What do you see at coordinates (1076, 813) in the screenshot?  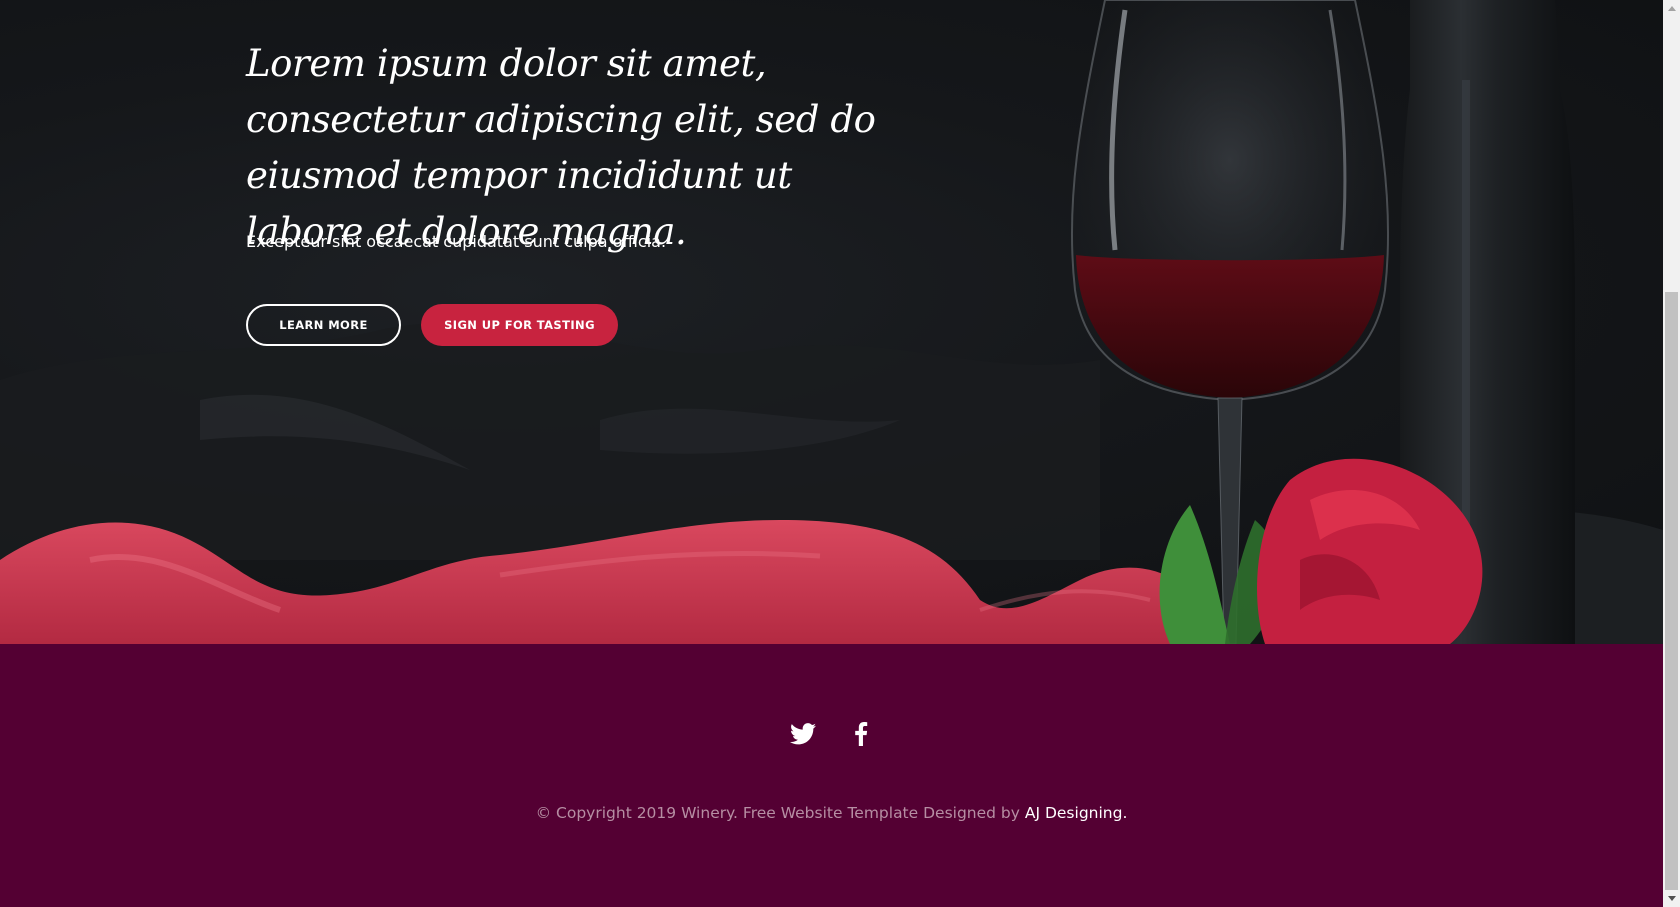 I see `designer-link: AJ Designing.` at bounding box center [1076, 813].